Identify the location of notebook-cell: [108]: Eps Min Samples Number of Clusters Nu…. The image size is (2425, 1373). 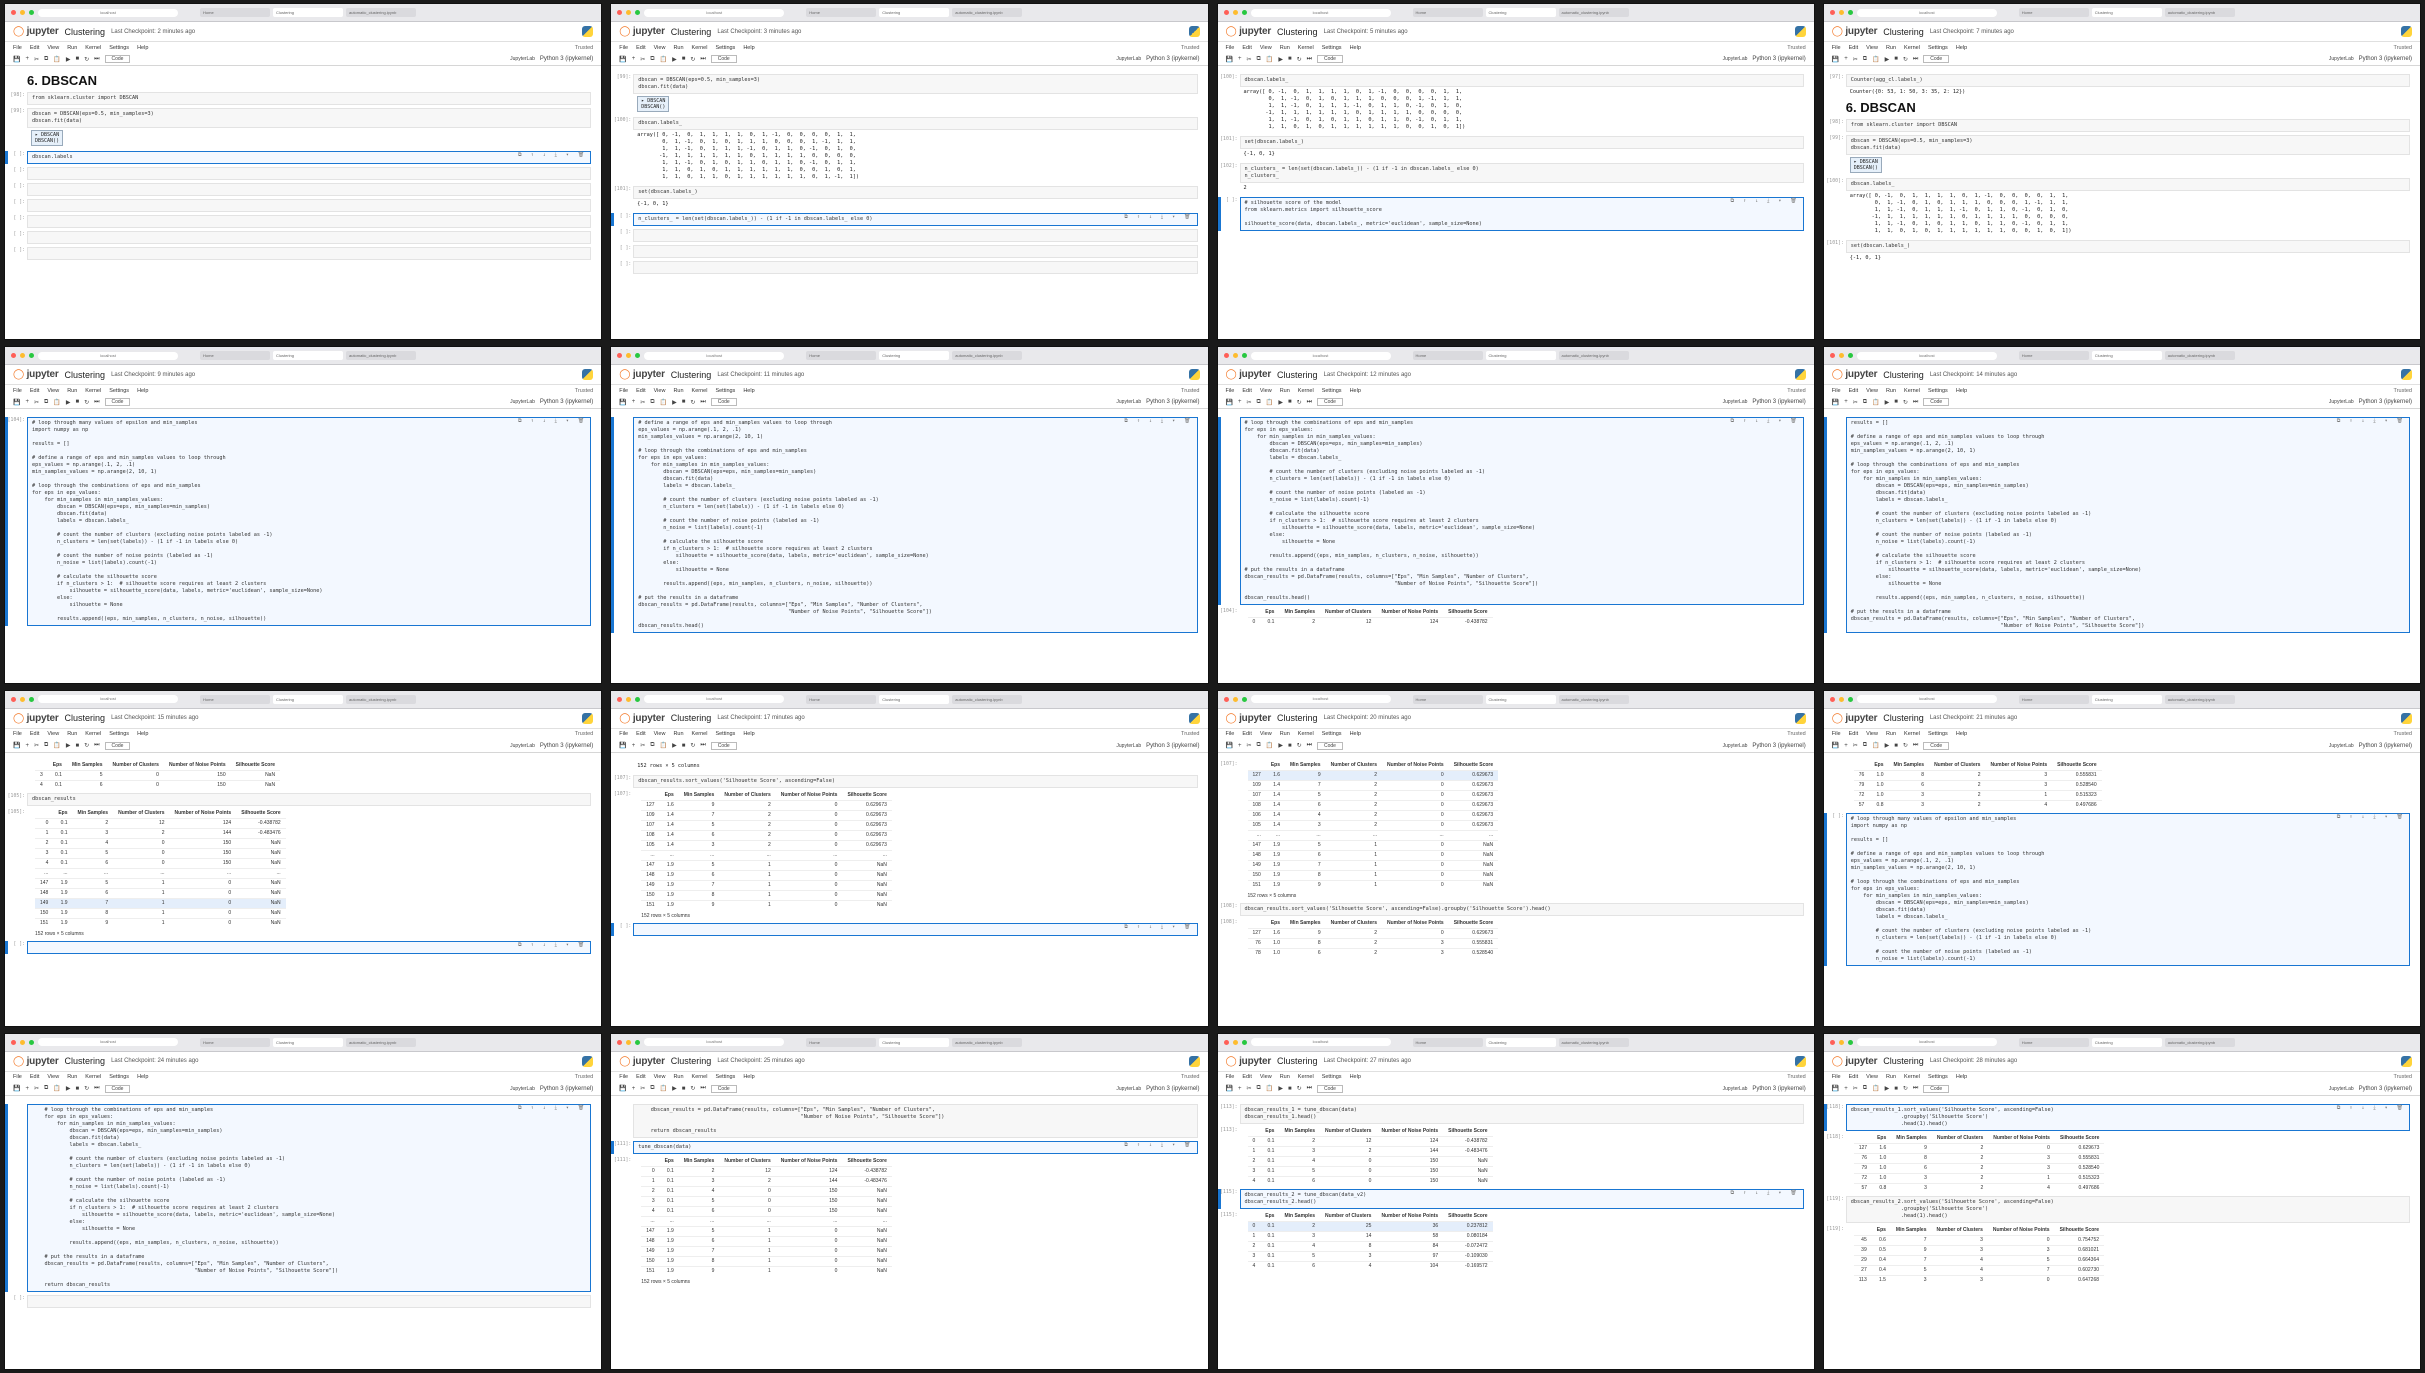
(1512, 938).